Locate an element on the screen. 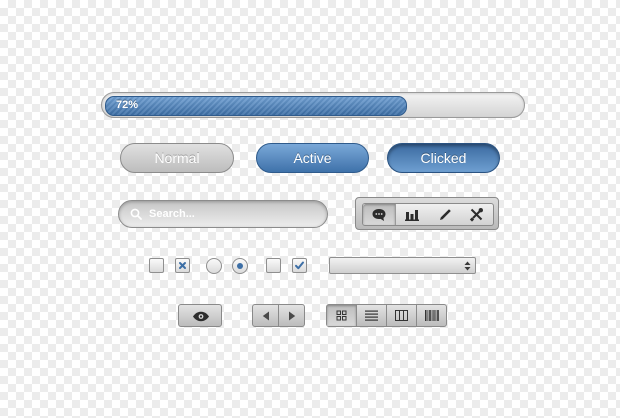  barcode-icon is located at coordinates (431, 315).